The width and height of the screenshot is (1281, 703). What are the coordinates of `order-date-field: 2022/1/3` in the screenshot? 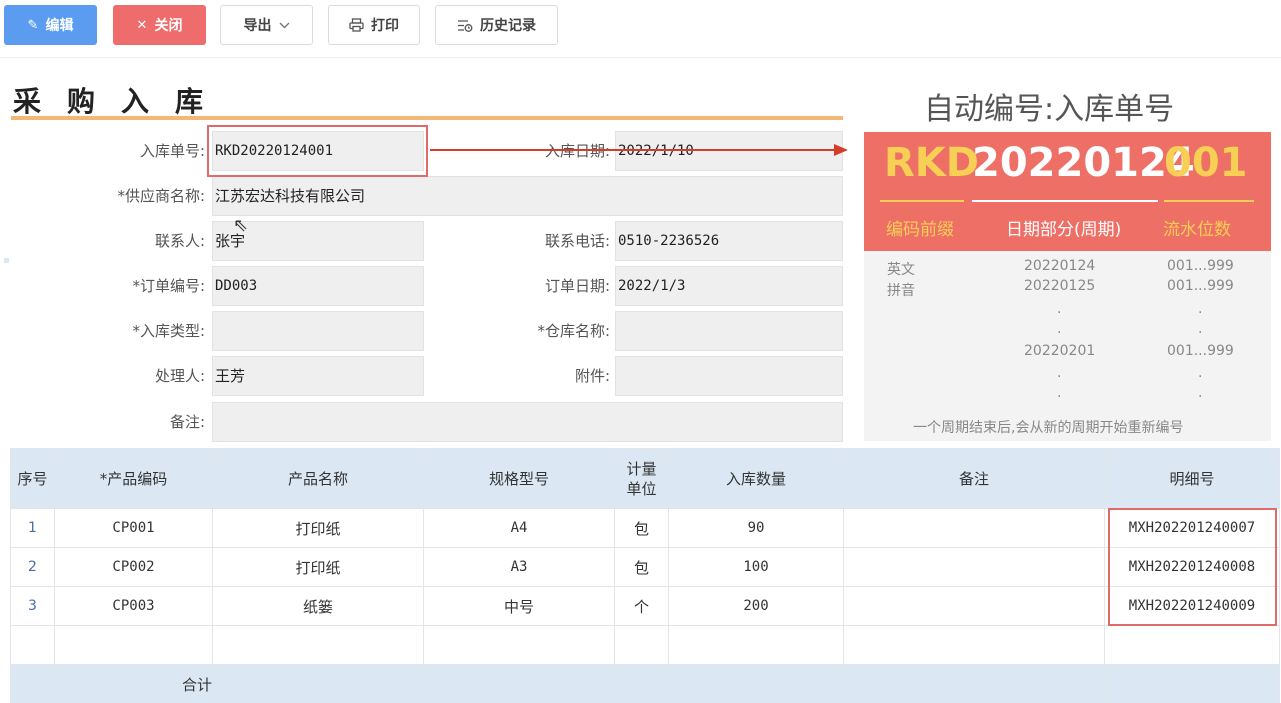 It's located at (729, 286).